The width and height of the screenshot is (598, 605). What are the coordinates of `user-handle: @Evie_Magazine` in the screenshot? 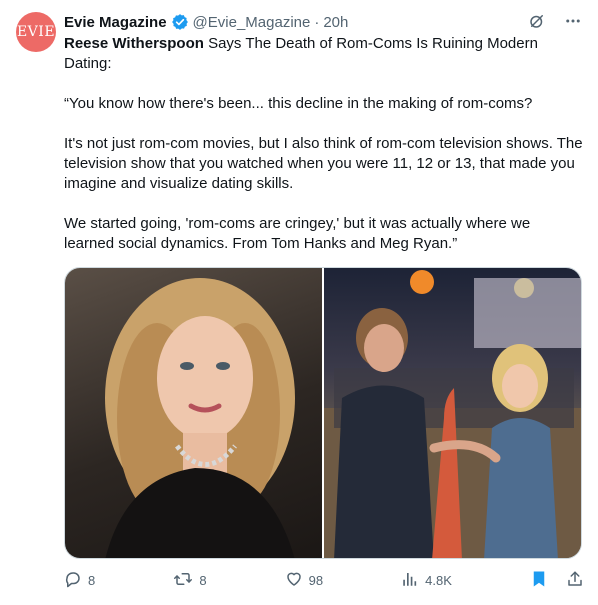 It's located at (252, 22).